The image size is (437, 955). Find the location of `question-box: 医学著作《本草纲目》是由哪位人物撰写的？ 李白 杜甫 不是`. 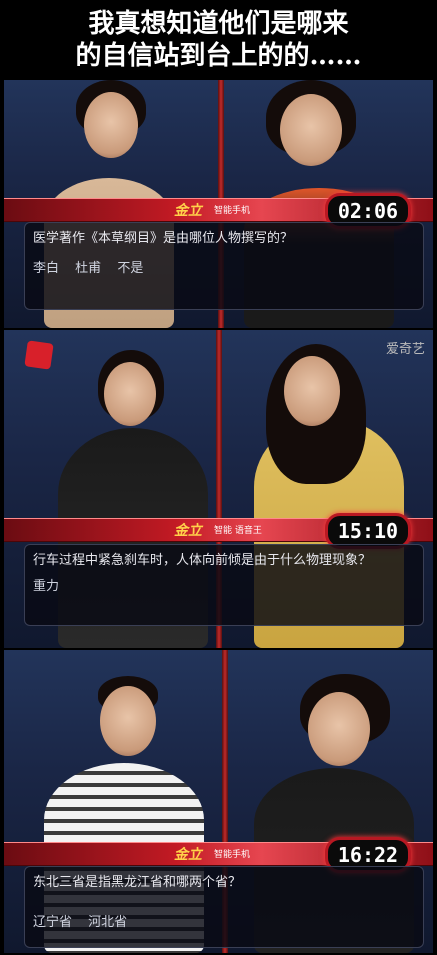

question-box: 医学著作《本草纲目》是由哪位人物撰写的？ 李白 杜甫 不是 is located at coordinates (224, 266).